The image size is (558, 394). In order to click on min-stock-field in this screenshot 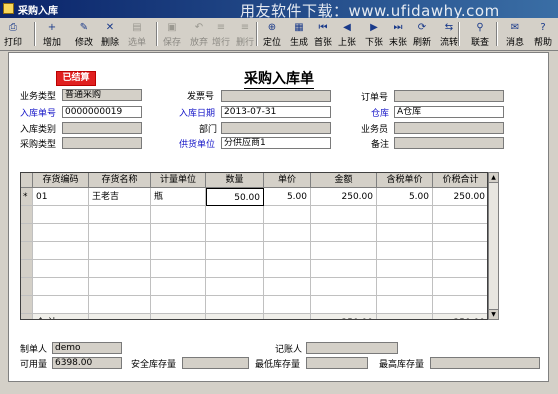, I will do `click(337, 363)`.